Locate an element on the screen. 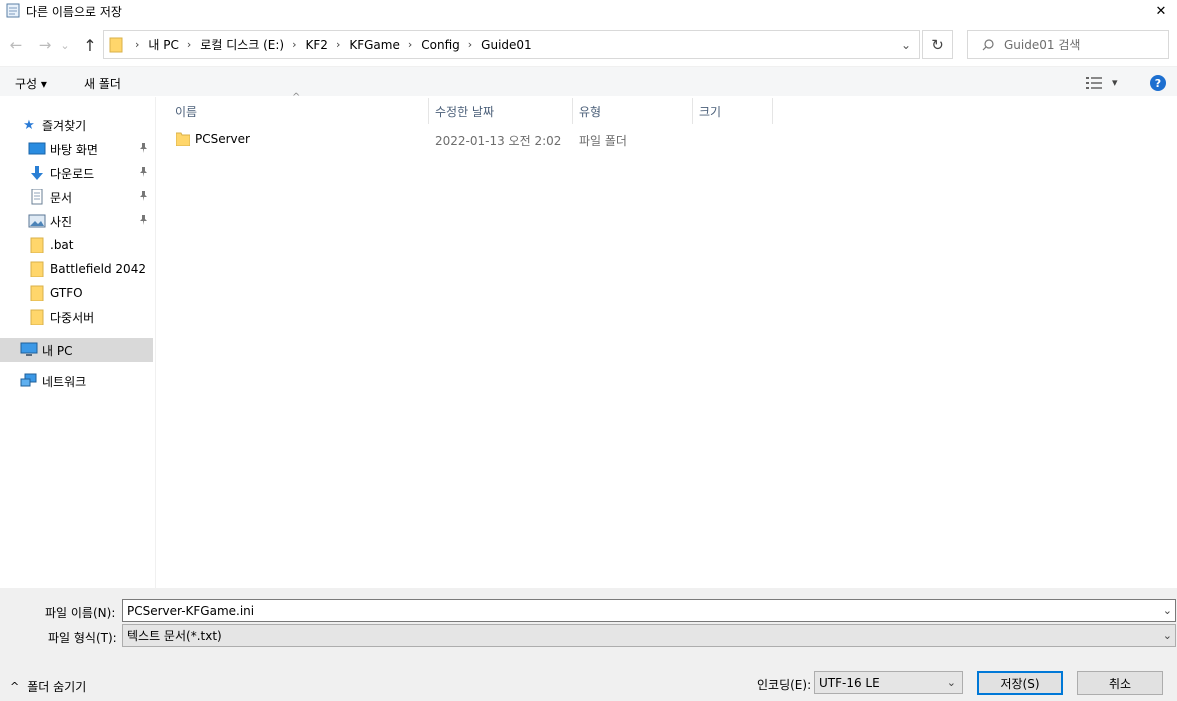 This screenshot has width=1177, height=701. document-icon is located at coordinates (37, 197).